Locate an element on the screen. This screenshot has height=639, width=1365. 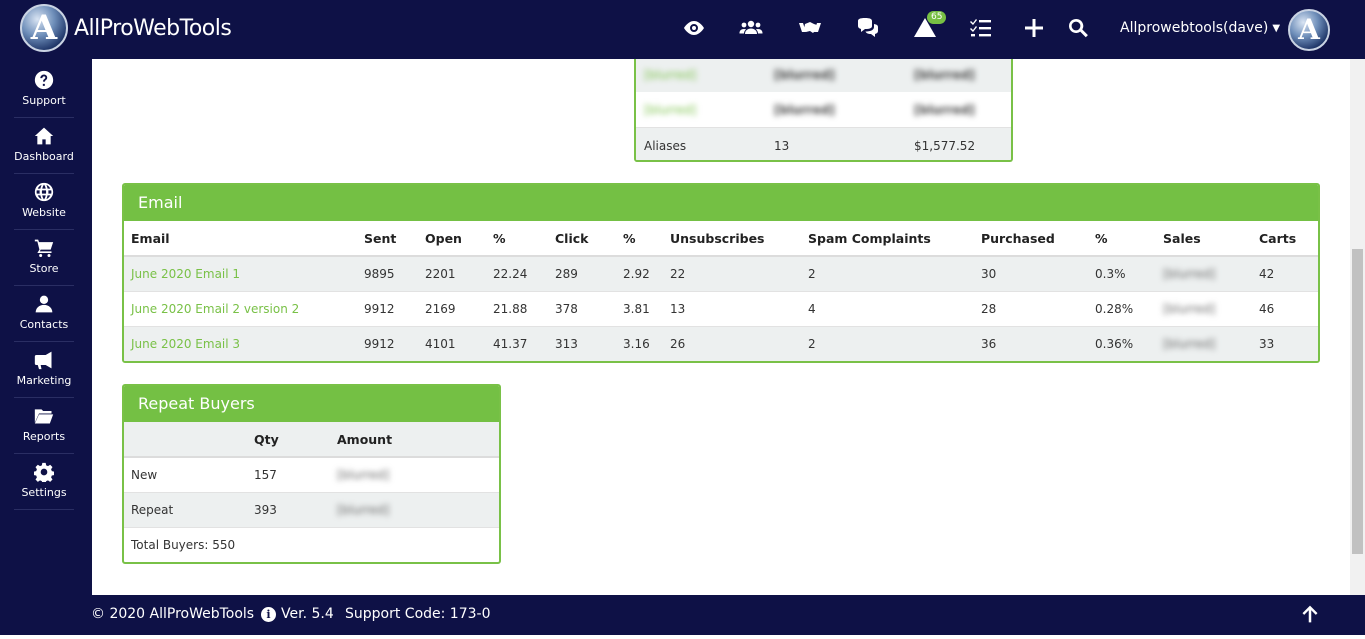
purchased-cell: 30 is located at coordinates (1031, 273).